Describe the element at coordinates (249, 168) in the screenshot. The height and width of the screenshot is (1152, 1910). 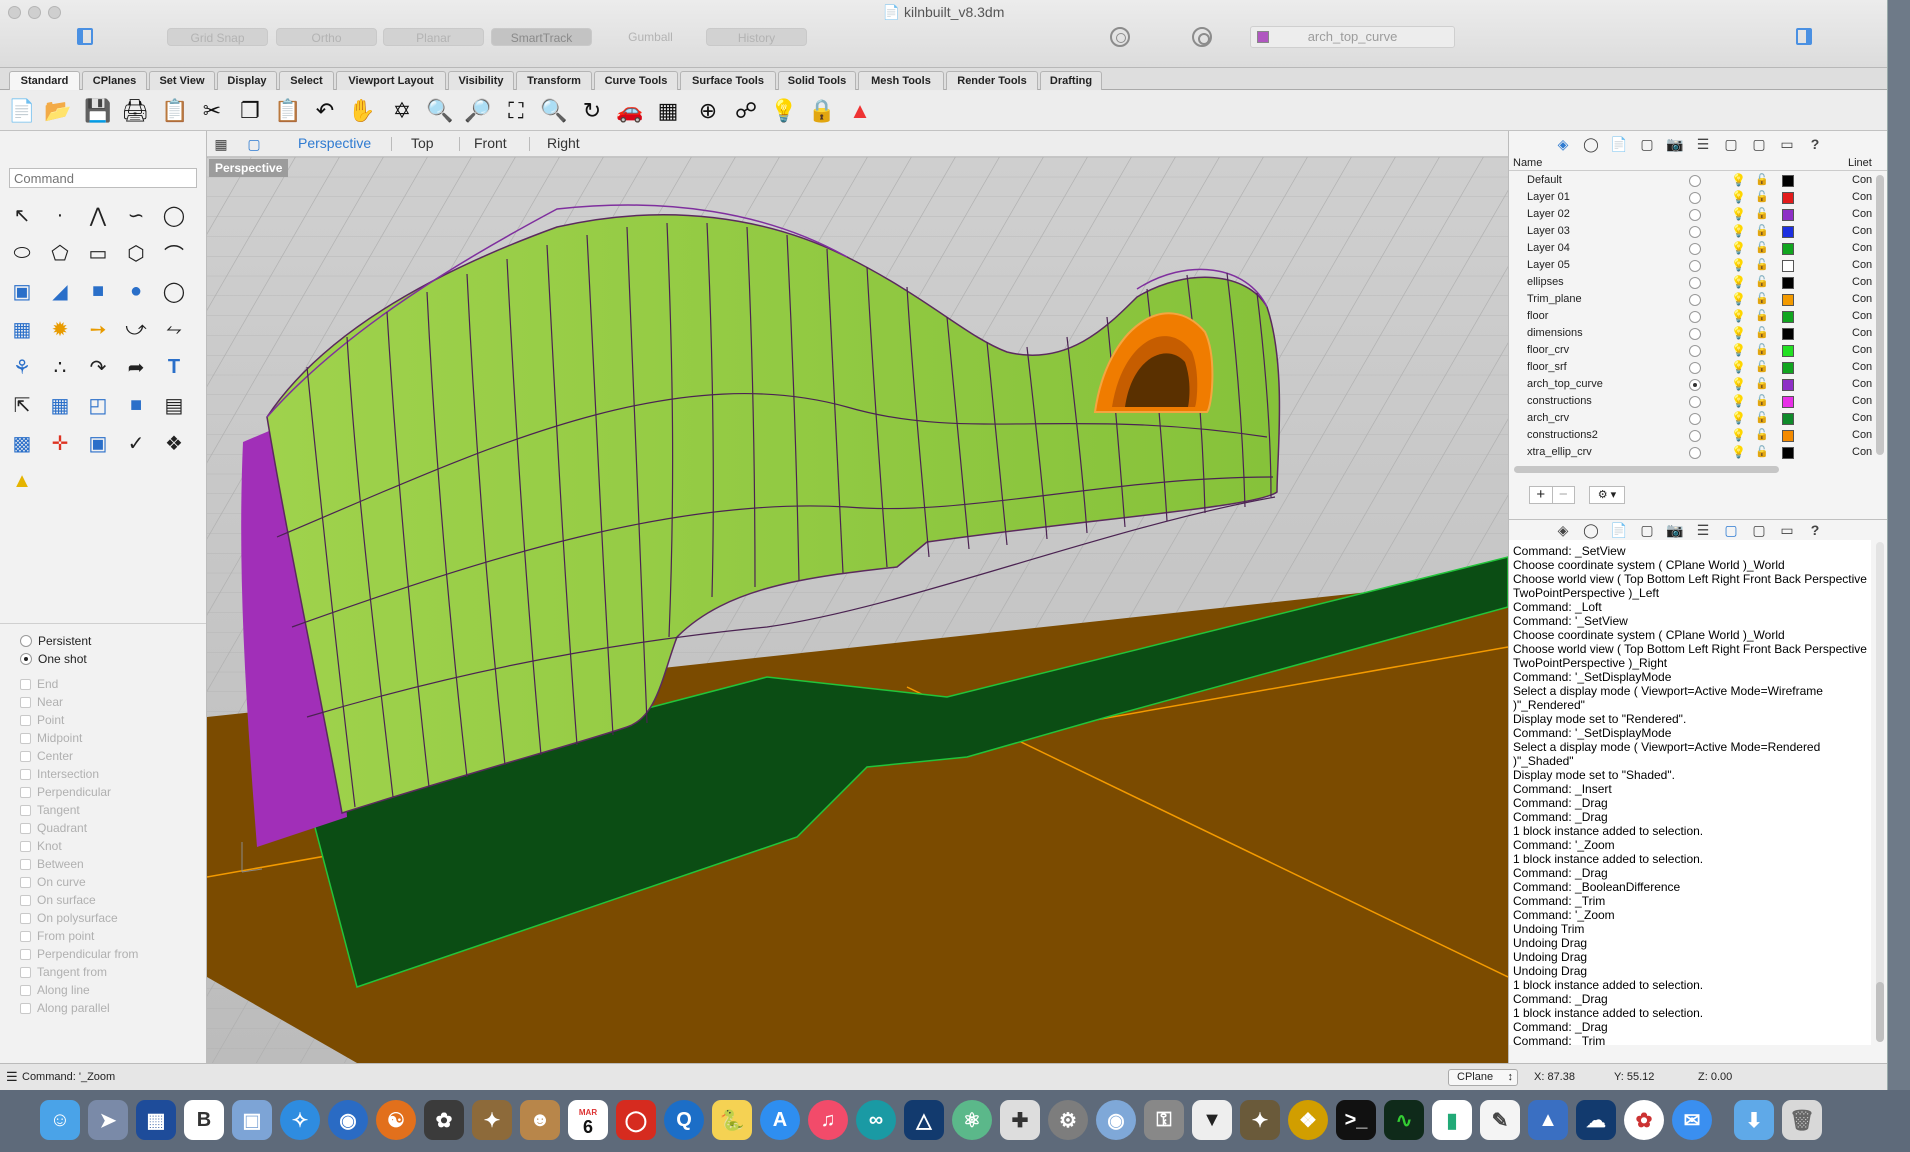
I see `viewport-label: Perspective` at that location.